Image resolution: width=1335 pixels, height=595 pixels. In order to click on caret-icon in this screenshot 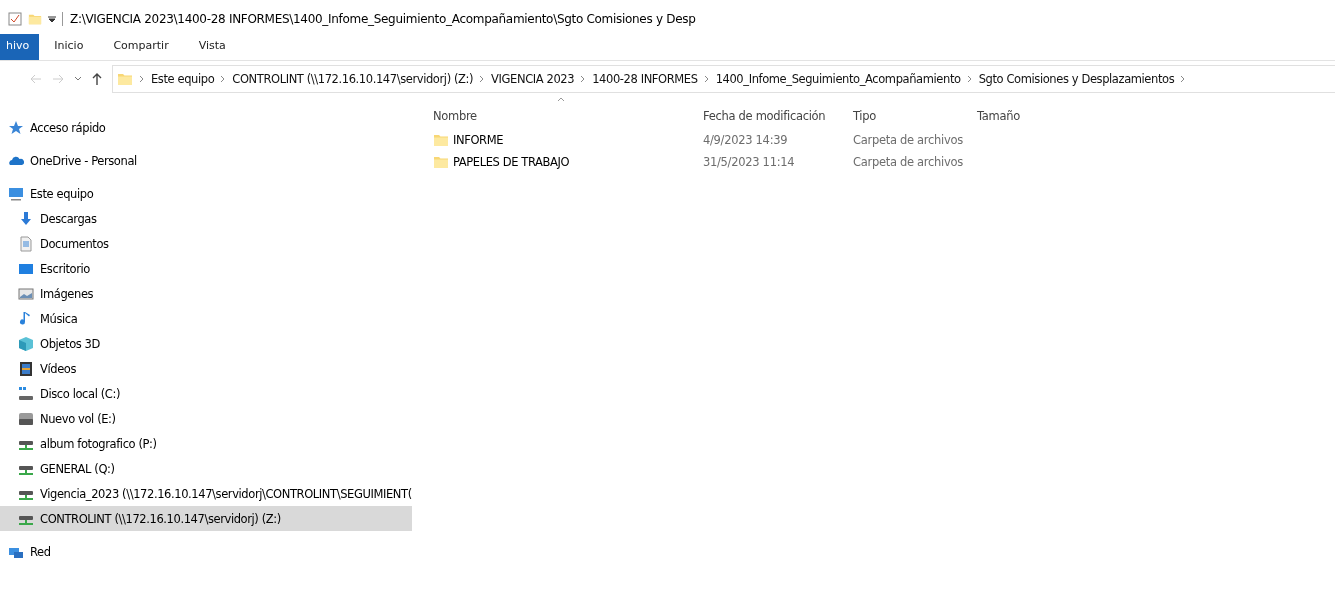, I will do `click(78, 79)`.